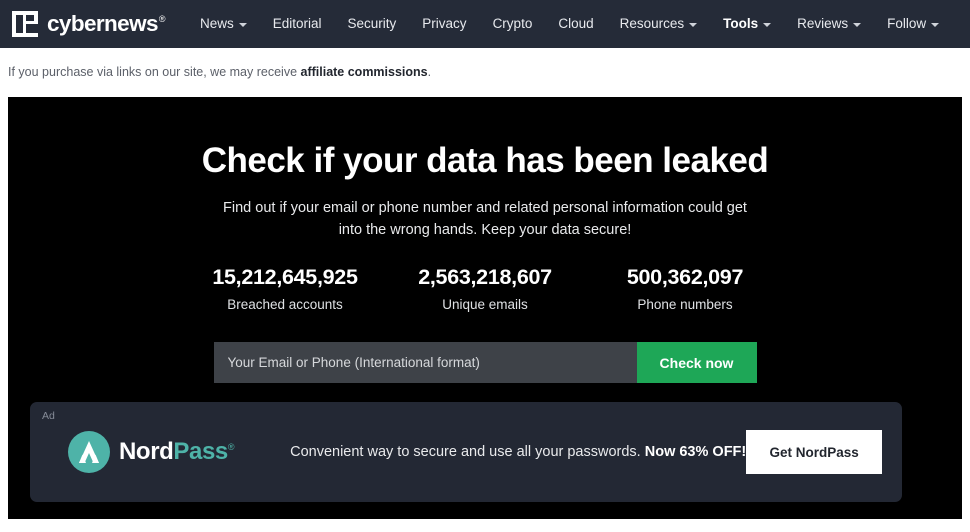  I want to click on nordpass-wordmark: NordPass®, so click(177, 451).